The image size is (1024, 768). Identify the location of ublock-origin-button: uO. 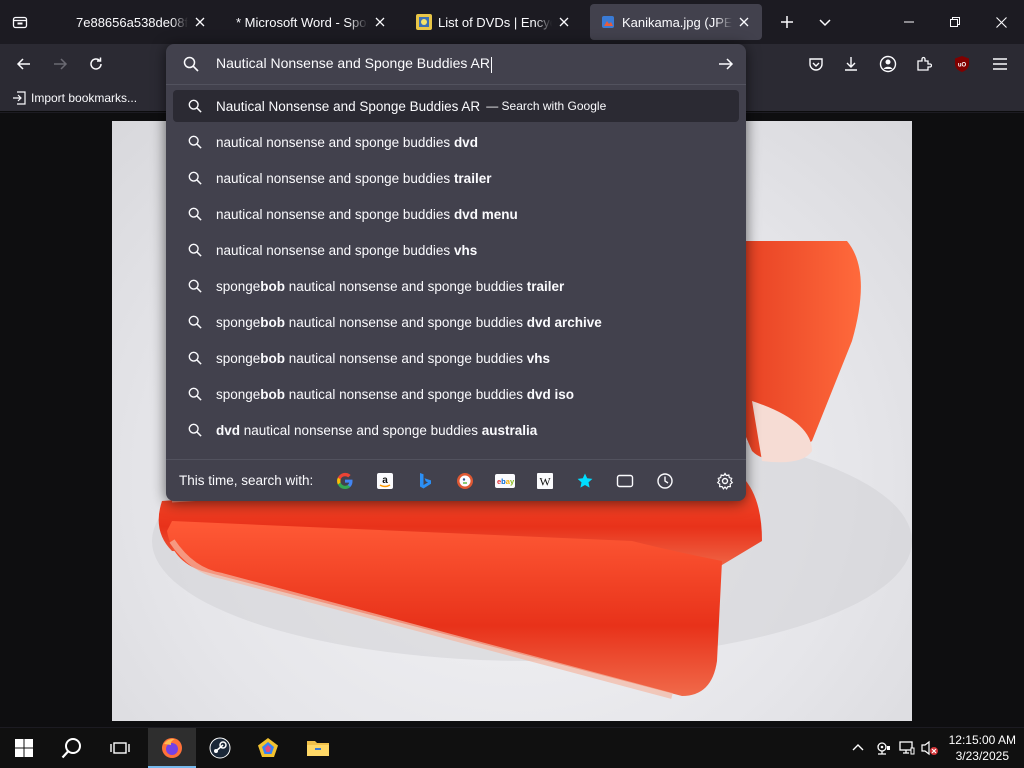
(962, 64).